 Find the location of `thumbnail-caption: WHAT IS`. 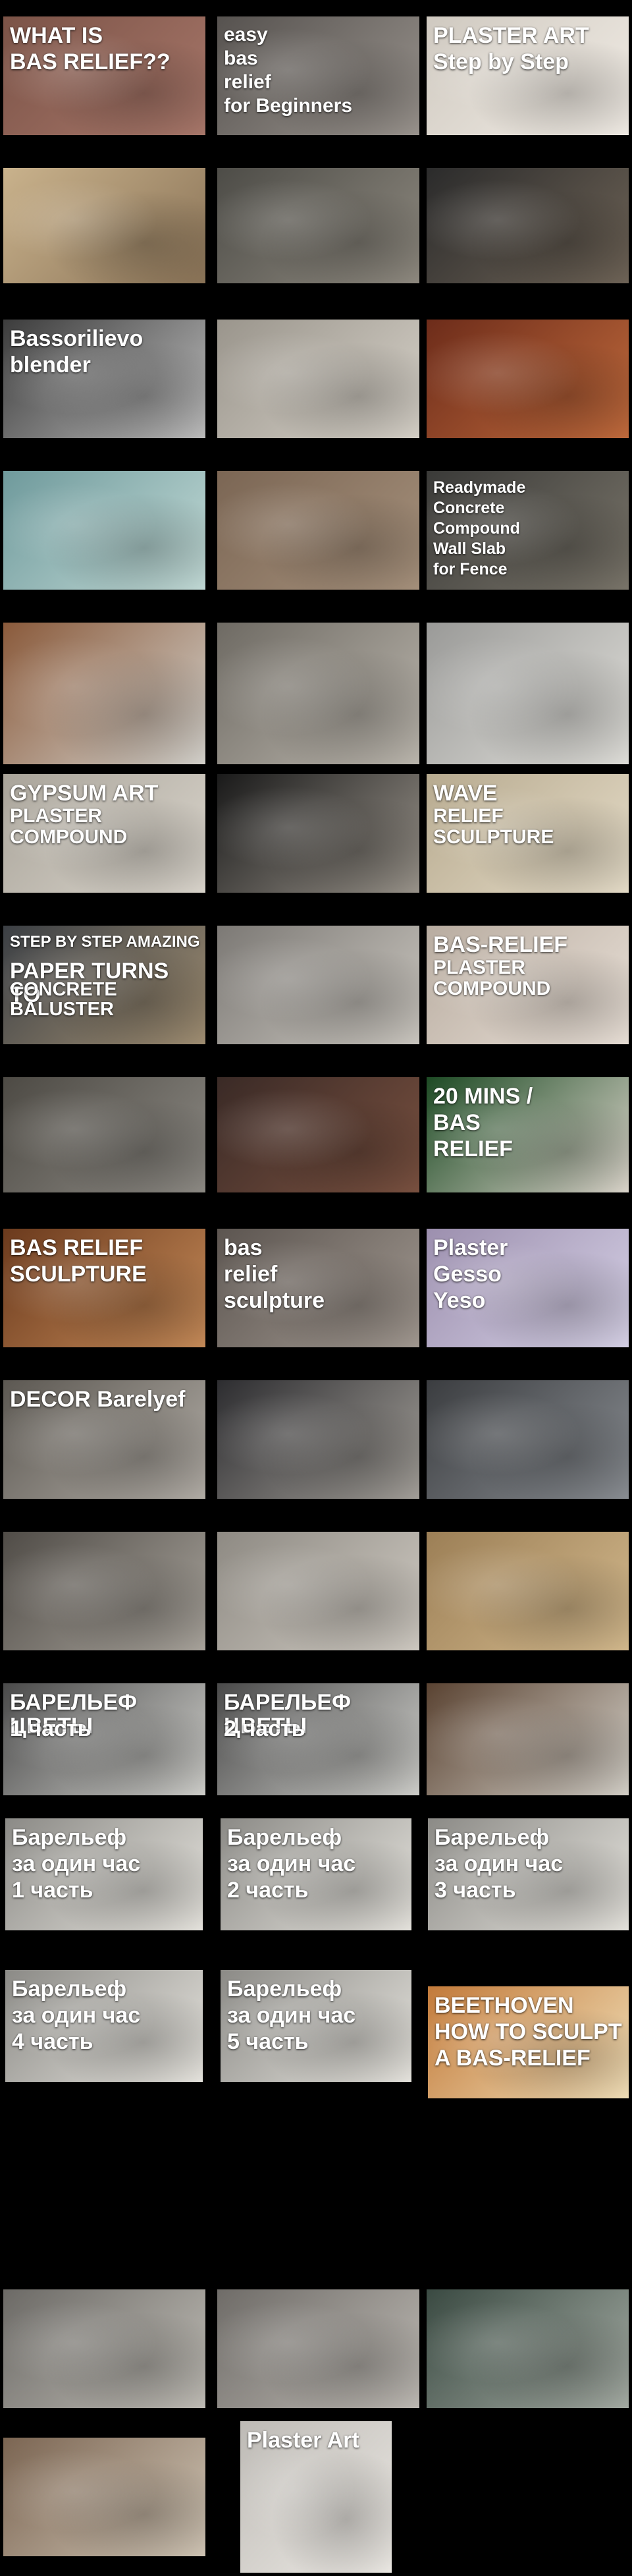

thumbnail-caption: WHAT IS is located at coordinates (57, 35).